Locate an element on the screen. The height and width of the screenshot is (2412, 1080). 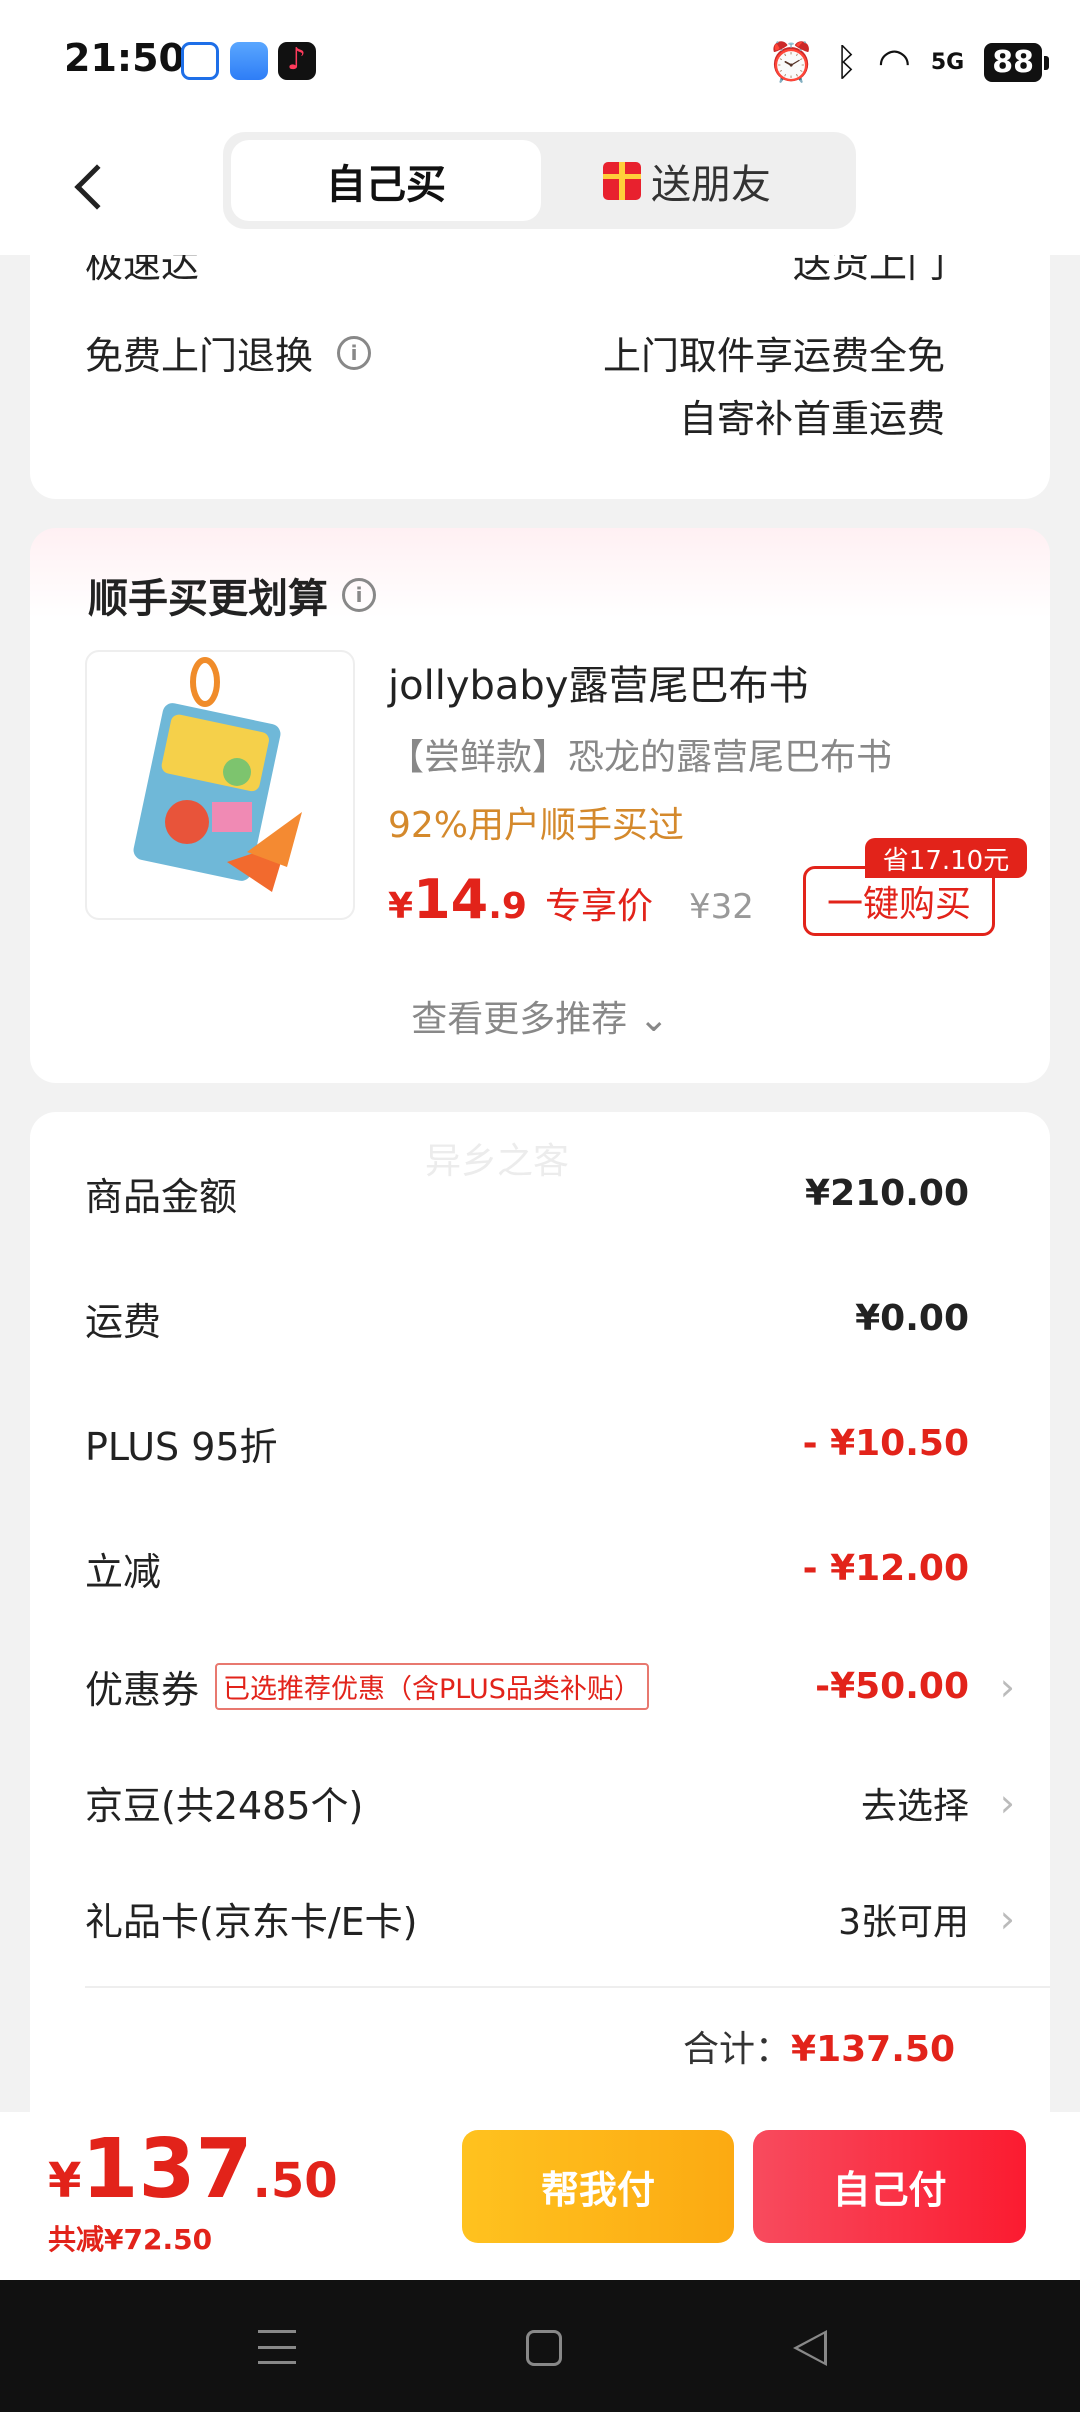
payable-currency: ¥ is located at coordinates (65, 2181).